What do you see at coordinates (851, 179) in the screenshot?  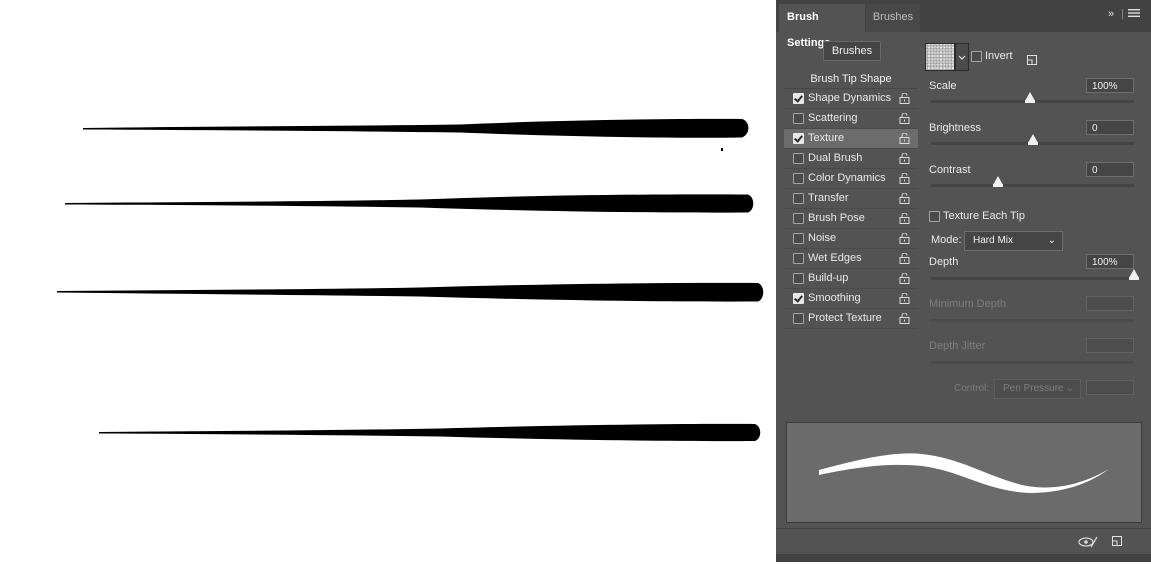 I see `option-row: Color Dynamics` at bounding box center [851, 179].